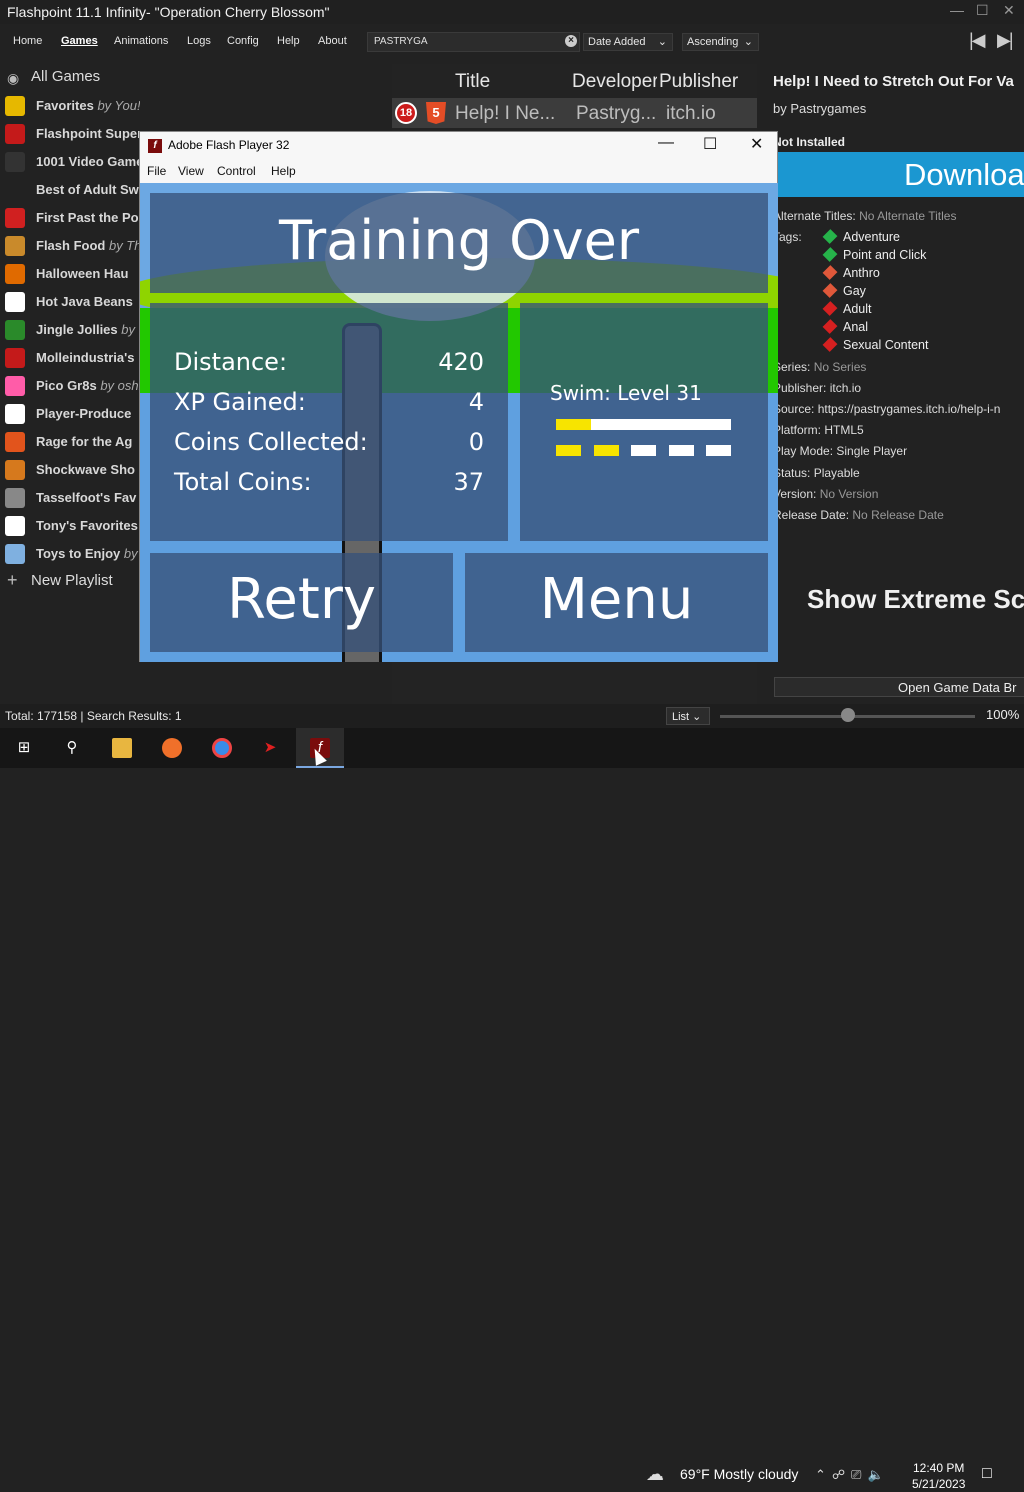  What do you see at coordinates (70, 498) in the screenshot?
I see `sidebar-playlist-item: Tasselfoot's Fav` at bounding box center [70, 498].